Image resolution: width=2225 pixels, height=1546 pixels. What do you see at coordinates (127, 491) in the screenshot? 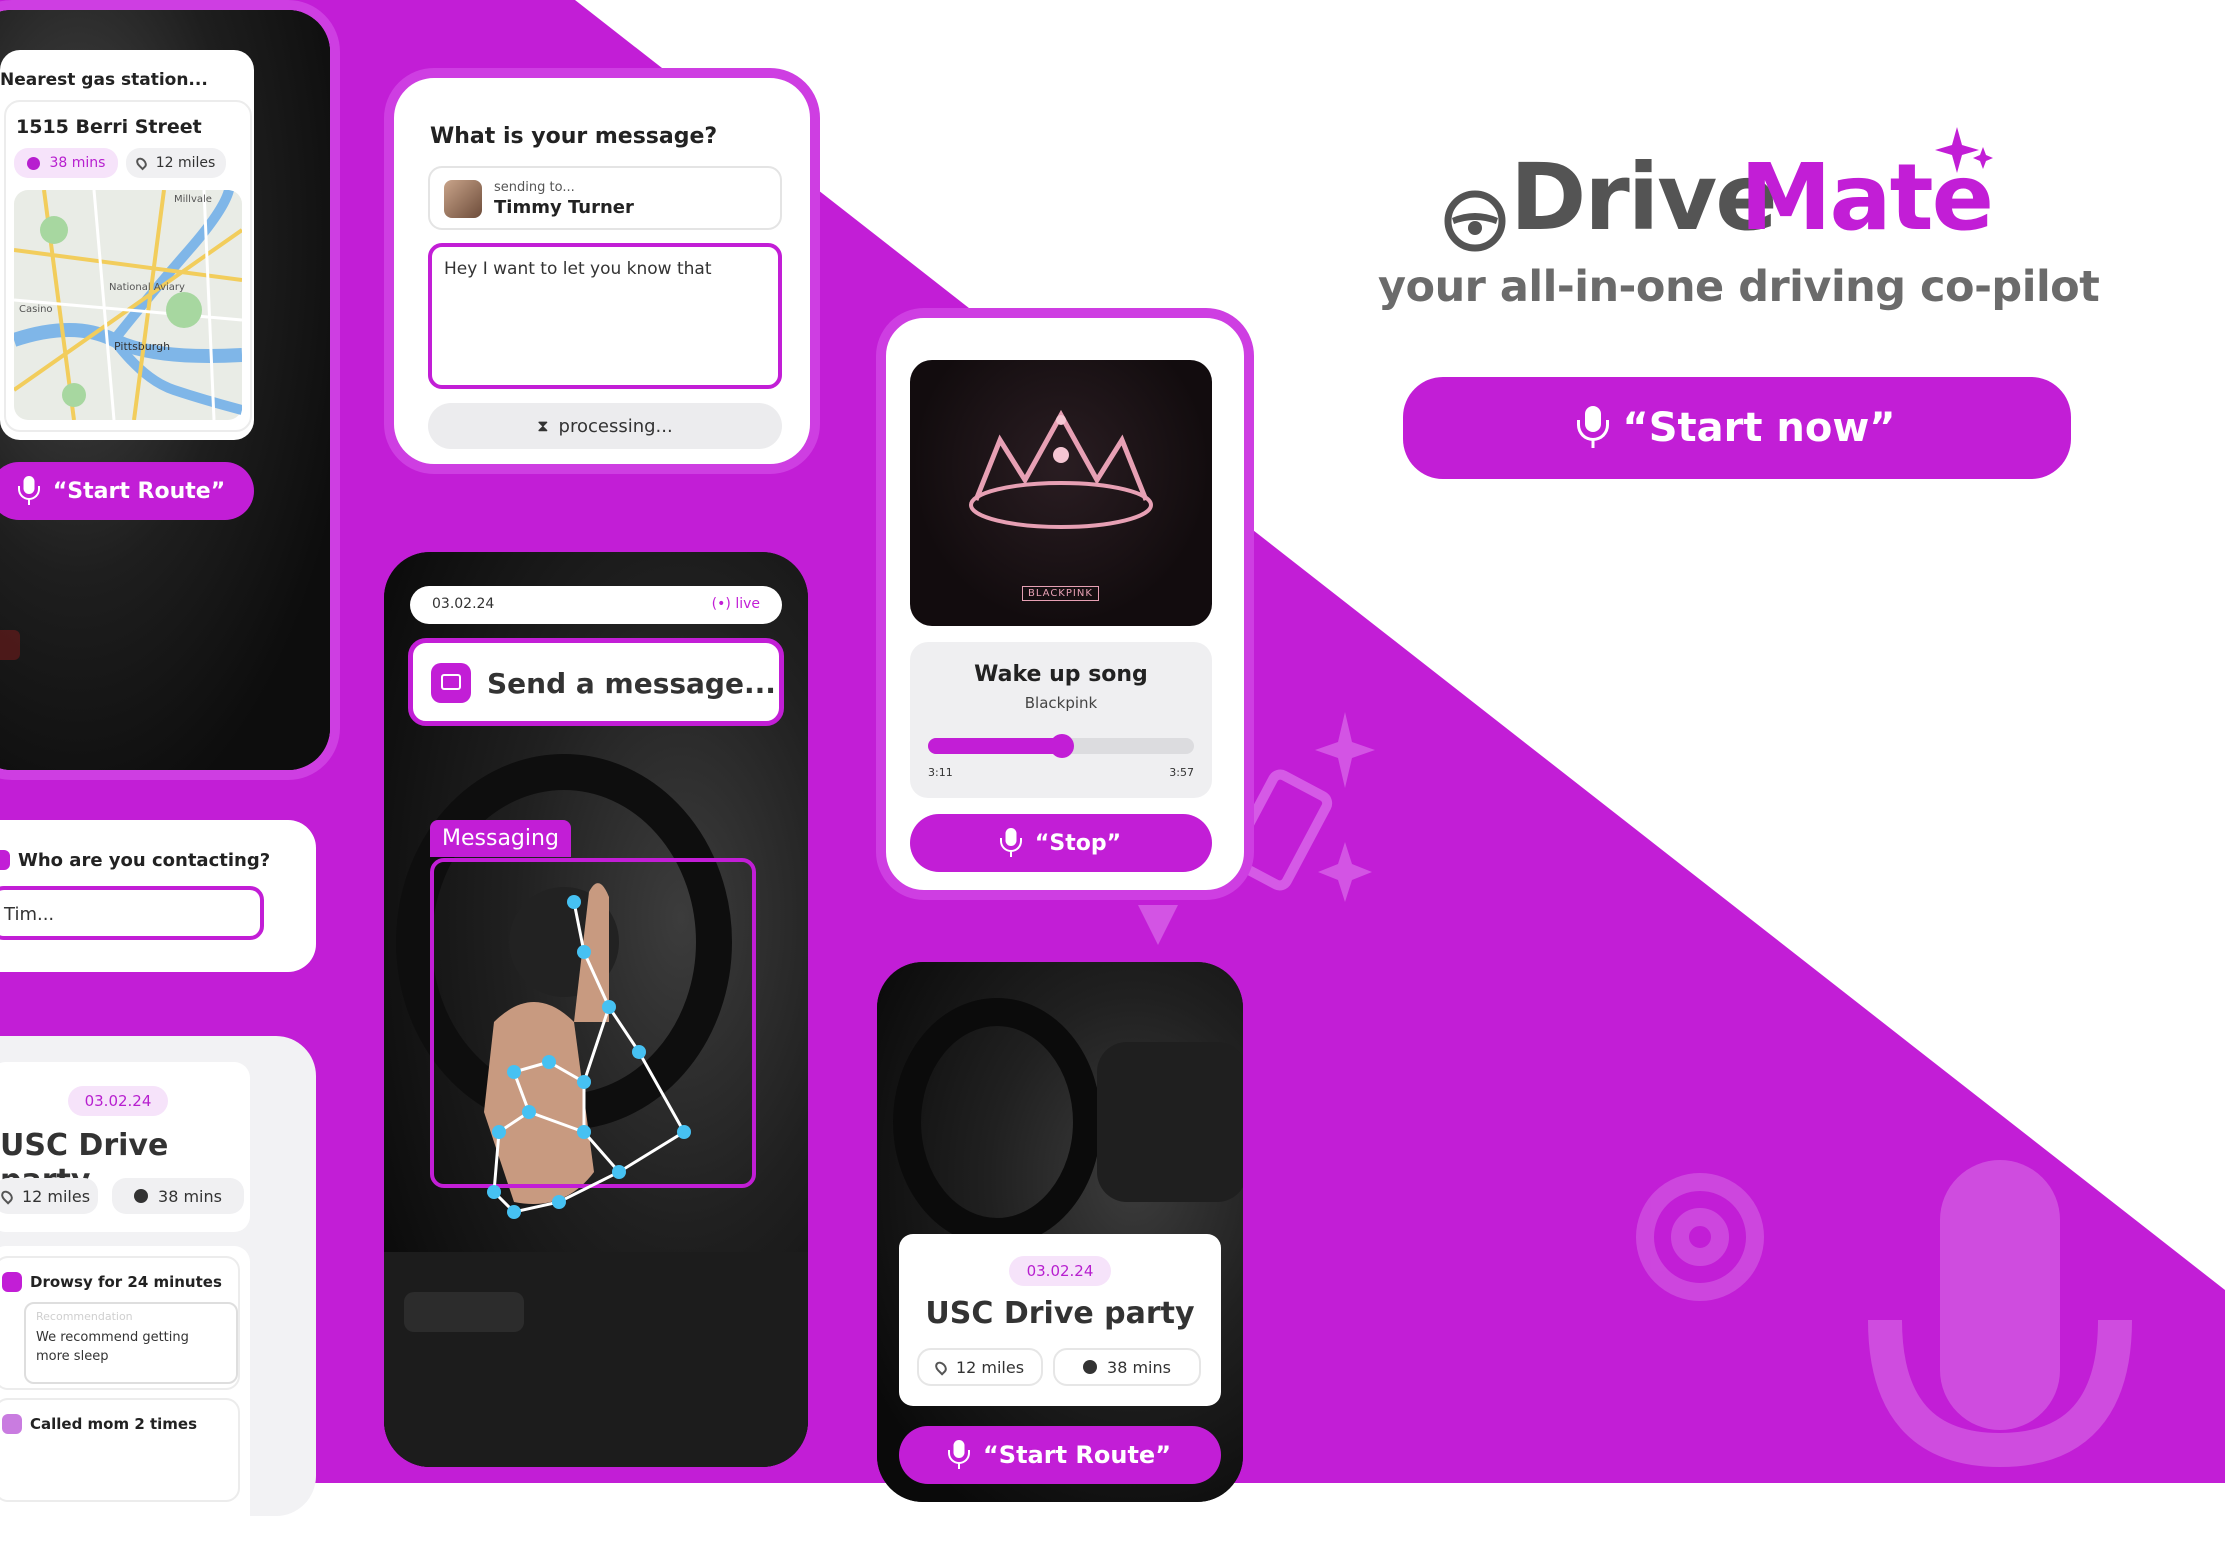
I see `start-route-button: “Start Route”` at bounding box center [127, 491].